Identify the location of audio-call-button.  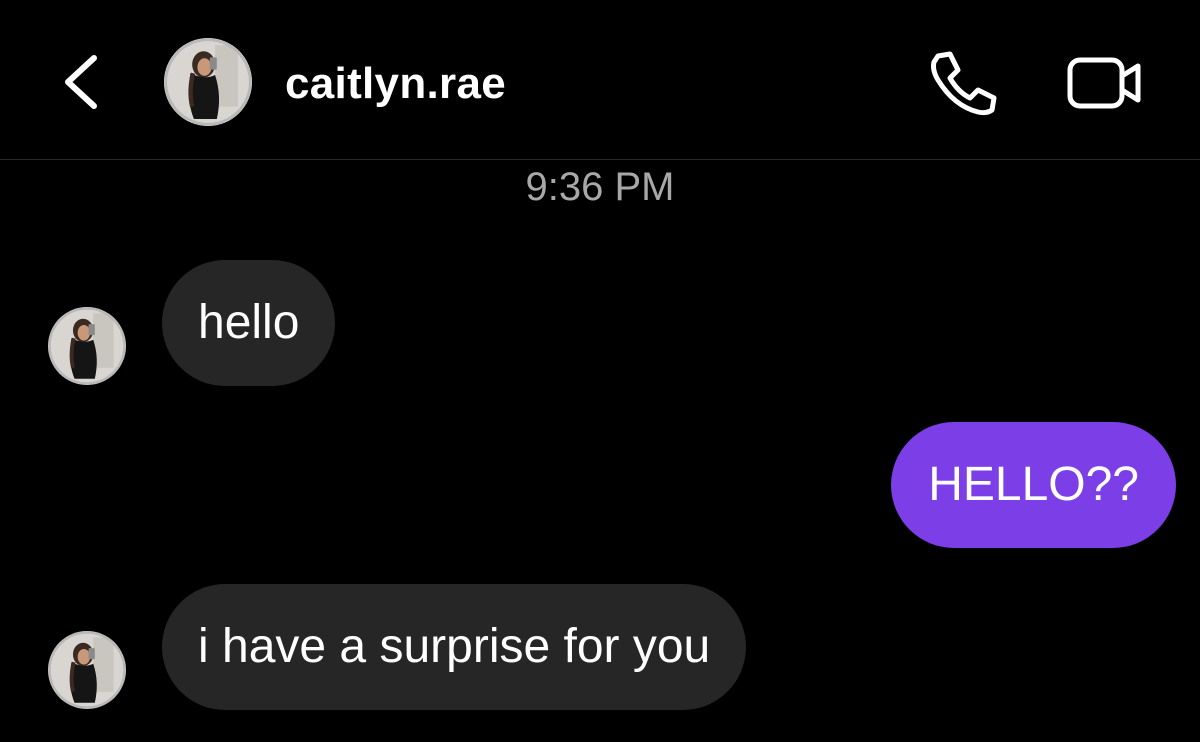
(963, 83).